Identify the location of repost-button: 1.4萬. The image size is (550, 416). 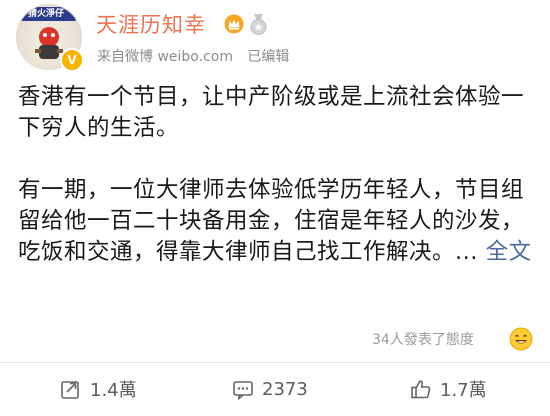
(98, 389).